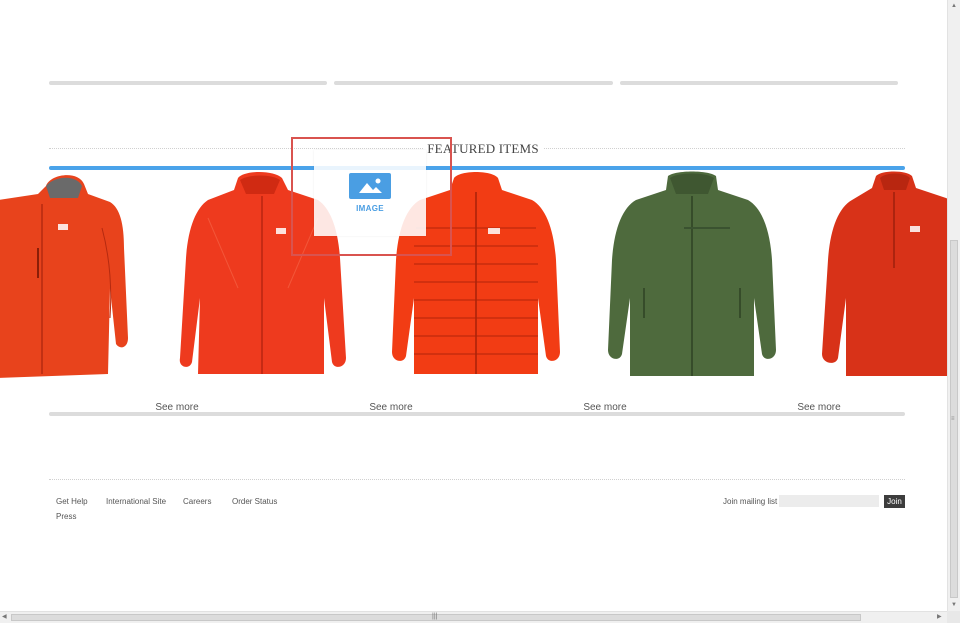 The width and height of the screenshot is (960, 623). What do you see at coordinates (954, 605) in the screenshot?
I see `scroll-down-arrow-icon: ▼` at bounding box center [954, 605].